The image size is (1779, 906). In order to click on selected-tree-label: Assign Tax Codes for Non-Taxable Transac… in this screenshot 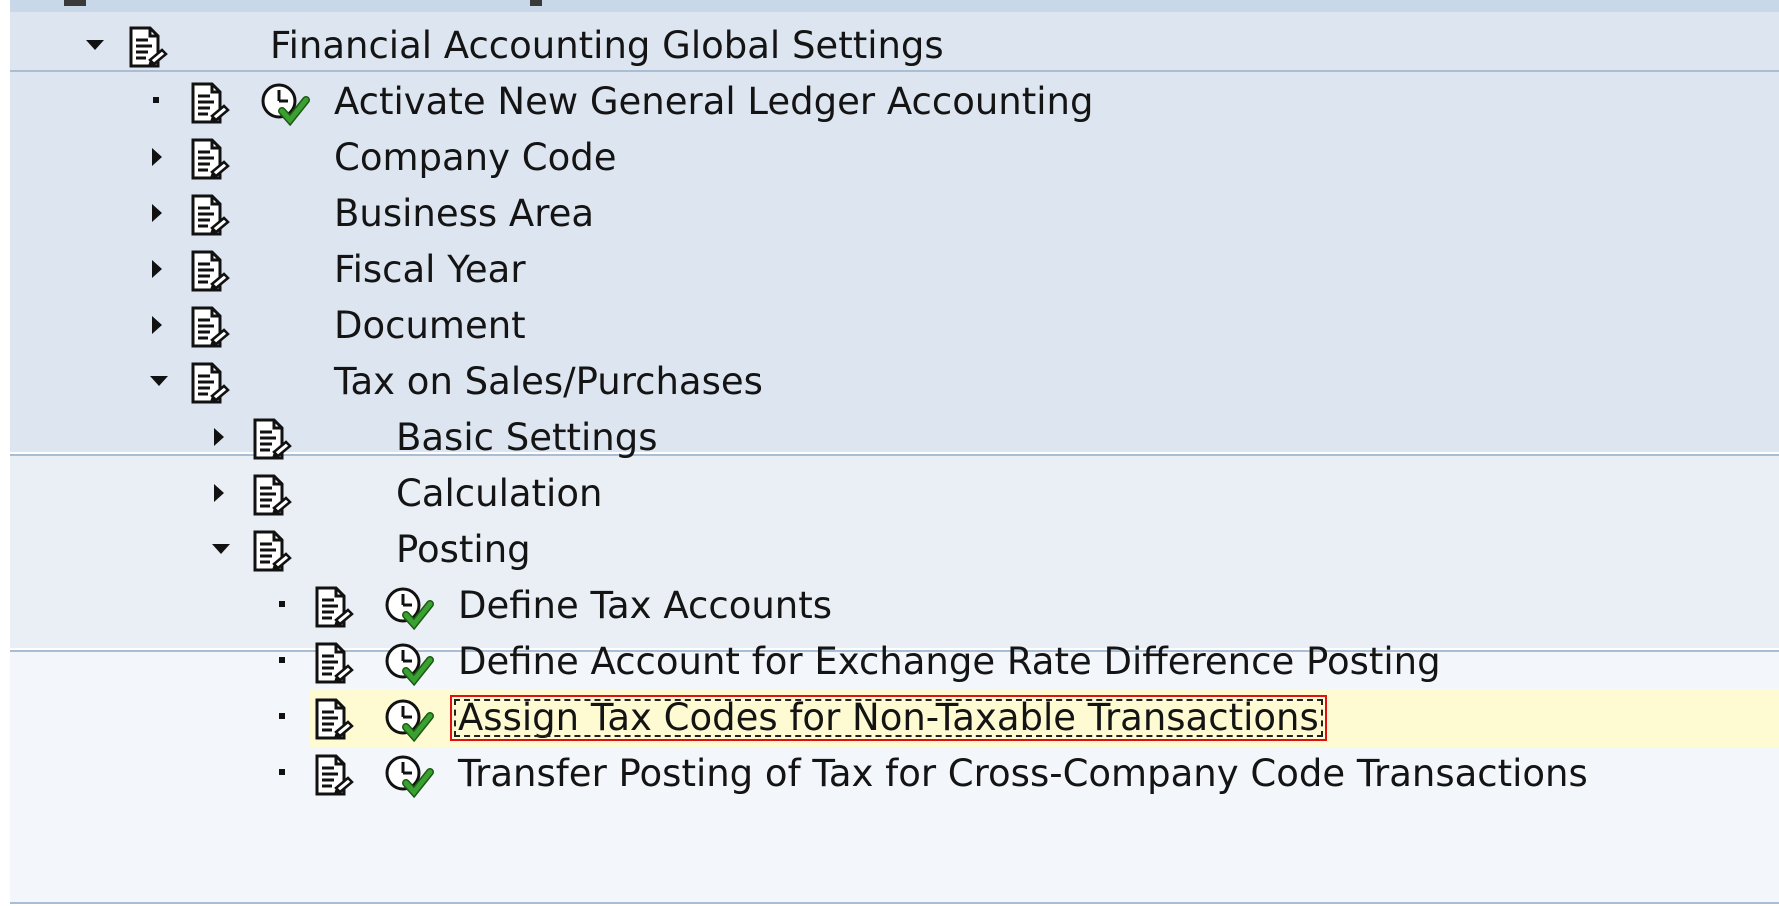, I will do `click(888, 718)`.